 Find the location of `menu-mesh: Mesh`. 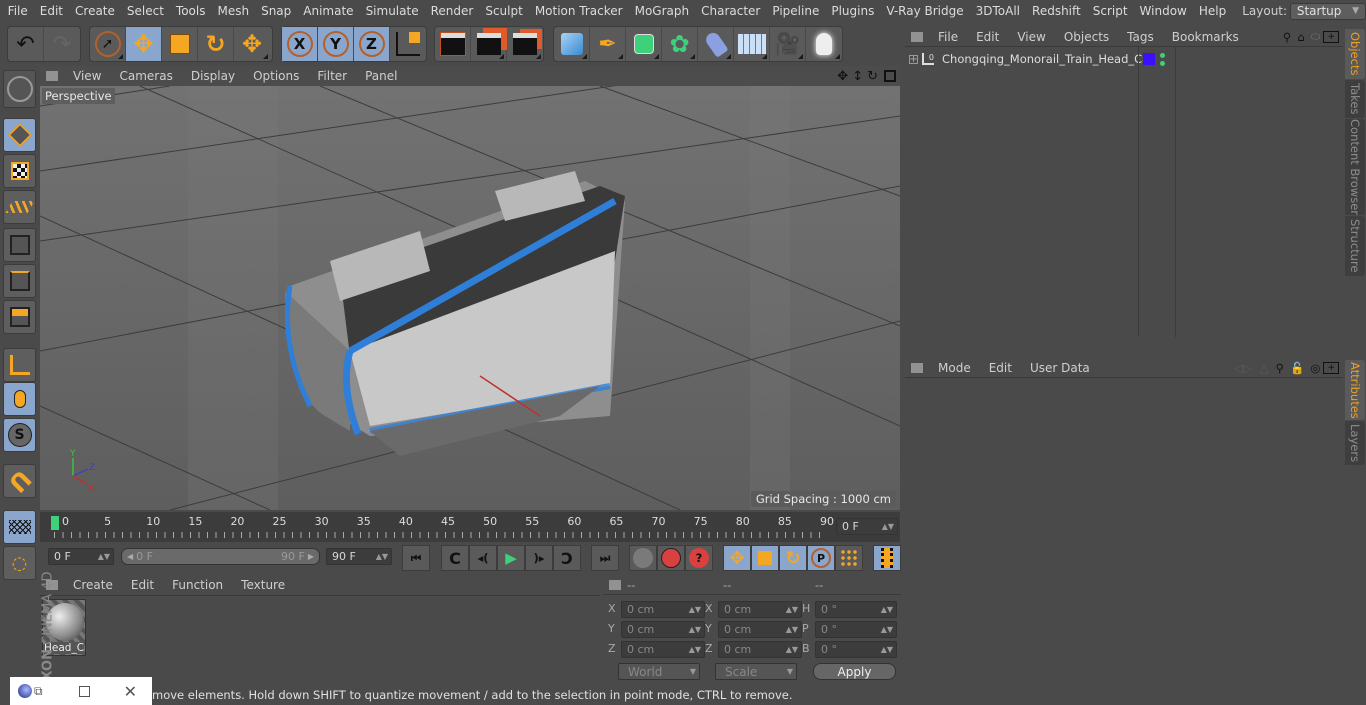

menu-mesh: Mesh is located at coordinates (233, 11).